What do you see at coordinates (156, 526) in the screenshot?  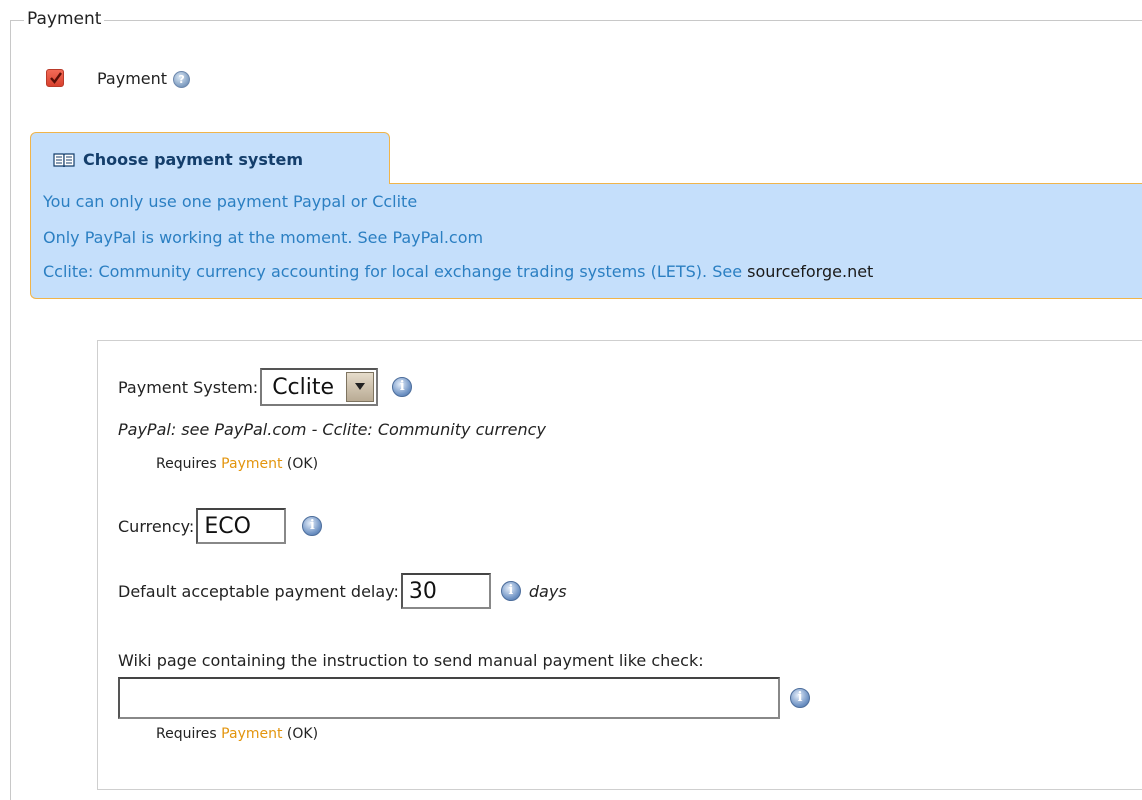 I see `currency-label: Currency:` at bounding box center [156, 526].